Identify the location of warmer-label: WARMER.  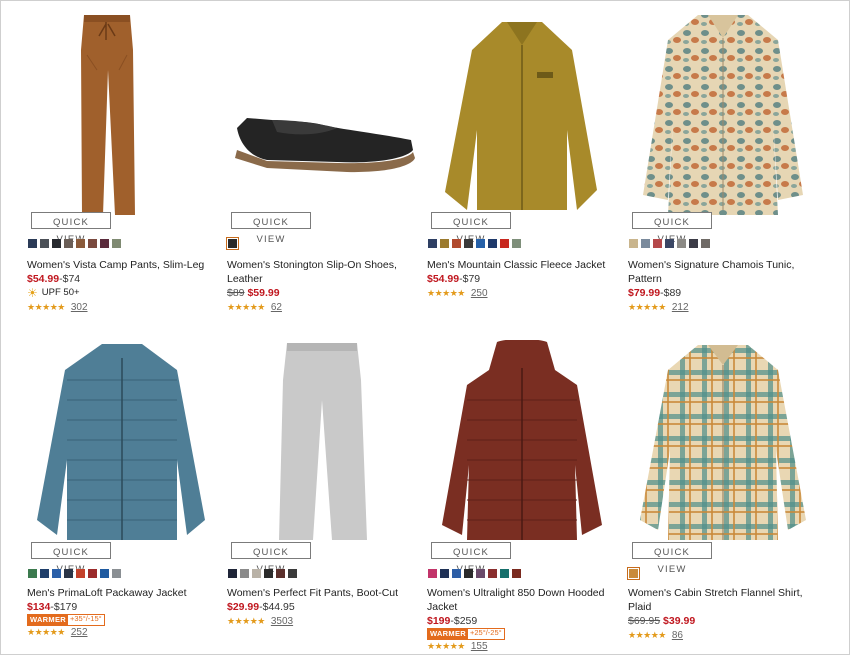
(448, 634).